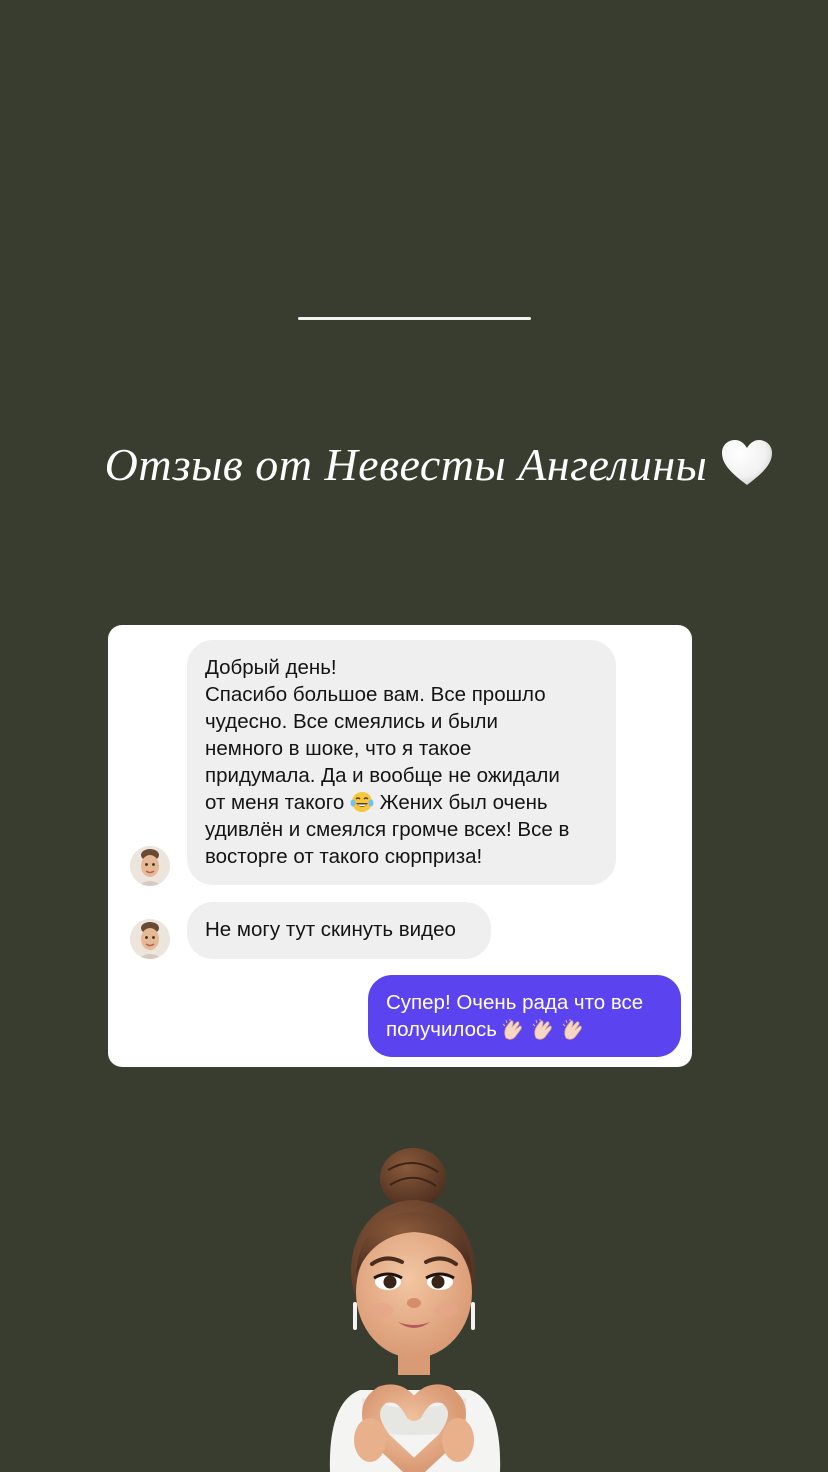 The width and height of the screenshot is (828, 1472). What do you see at coordinates (406, 464) in the screenshot?
I see `story-title-text: Отзыв от Невесты Ангелины` at bounding box center [406, 464].